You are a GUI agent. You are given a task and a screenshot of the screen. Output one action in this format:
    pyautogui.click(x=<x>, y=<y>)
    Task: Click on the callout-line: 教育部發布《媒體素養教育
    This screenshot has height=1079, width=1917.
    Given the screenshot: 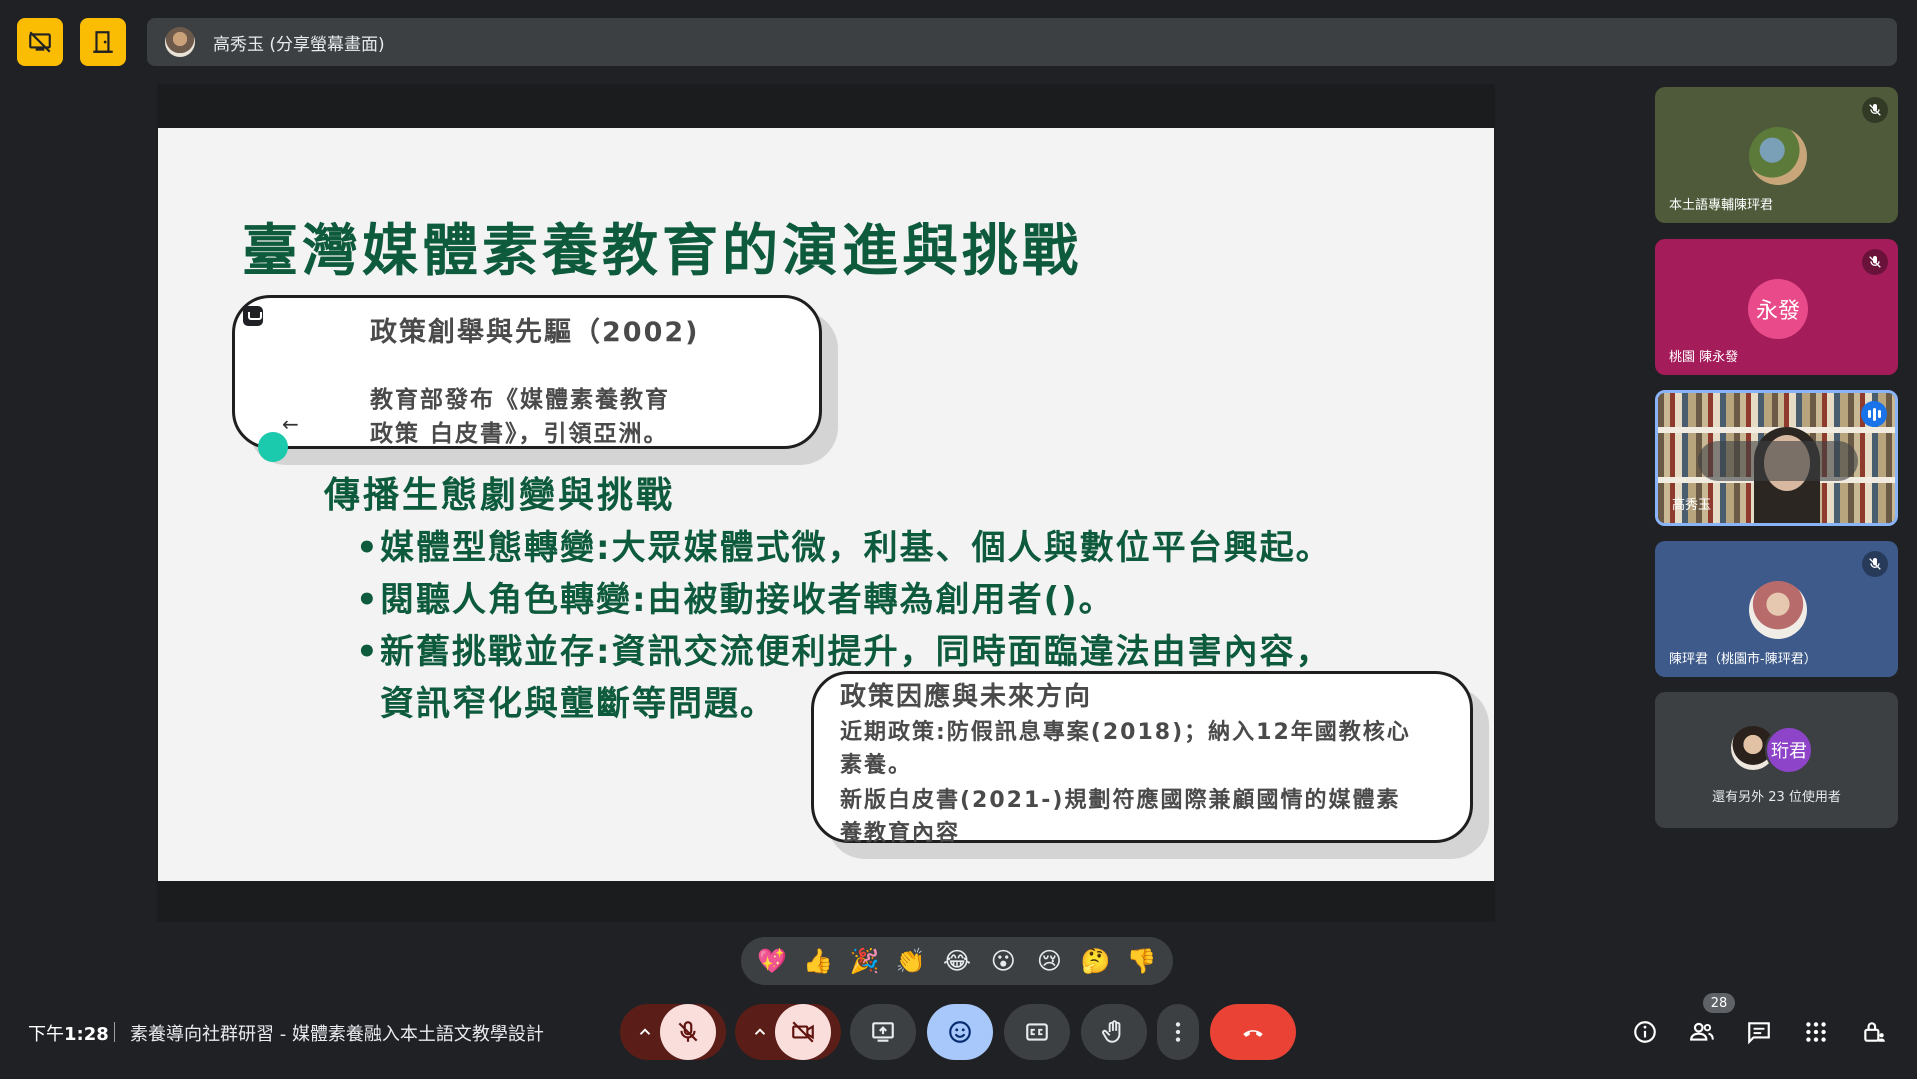 What is the action you would take?
    pyautogui.click(x=520, y=400)
    